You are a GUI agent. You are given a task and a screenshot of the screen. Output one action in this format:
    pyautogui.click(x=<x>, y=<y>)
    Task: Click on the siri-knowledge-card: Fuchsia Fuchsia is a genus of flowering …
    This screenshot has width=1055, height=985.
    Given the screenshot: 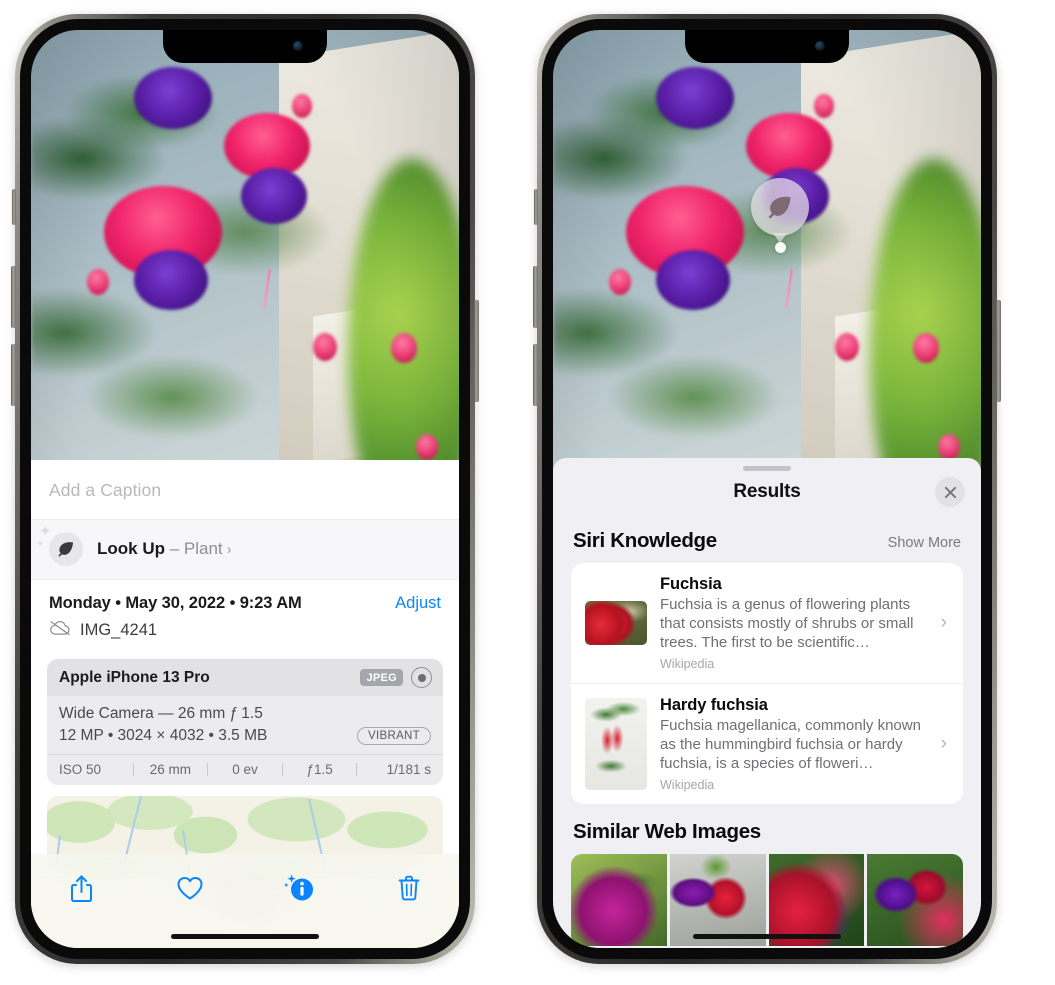 What is the action you would take?
    pyautogui.click(x=767, y=684)
    